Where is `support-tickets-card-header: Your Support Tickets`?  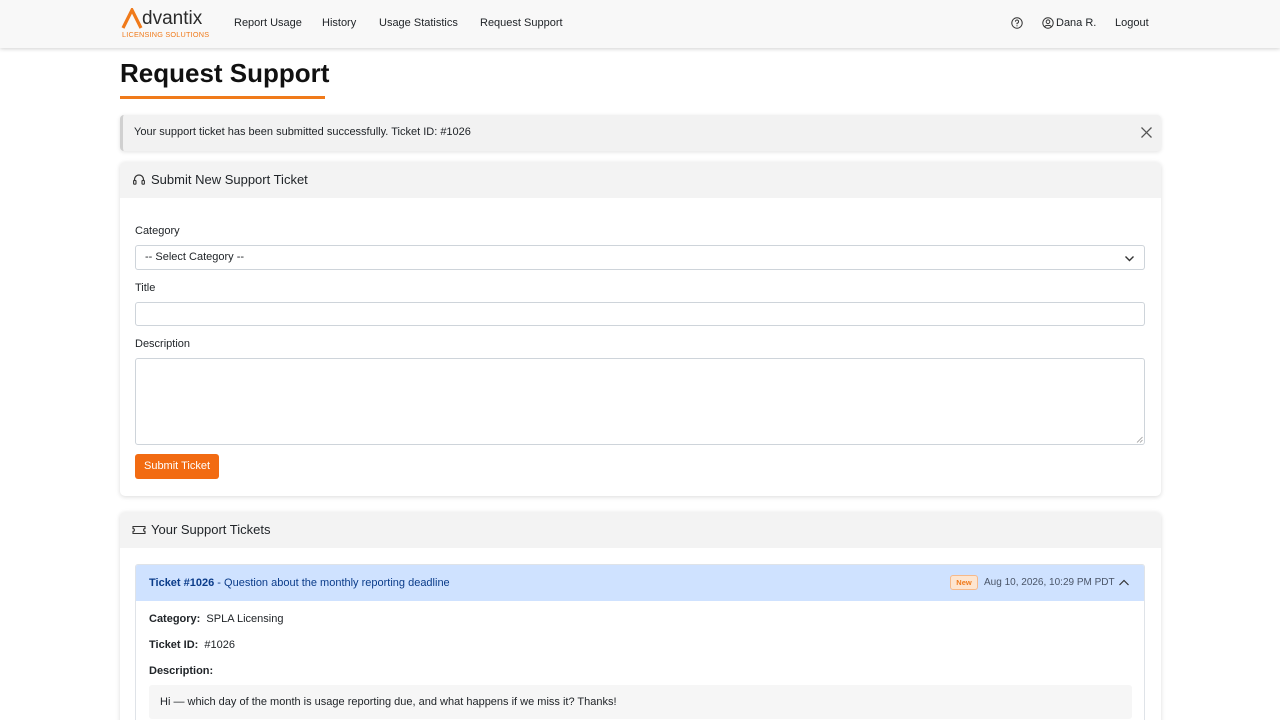
support-tickets-card-header: Your Support Tickets is located at coordinates (640, 530).